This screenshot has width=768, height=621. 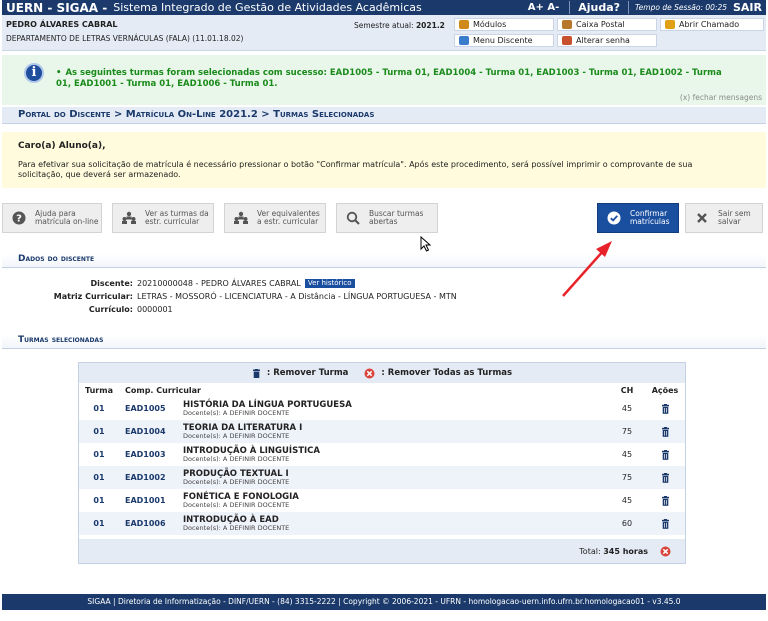 I want to click on confirm-enrollment-button: Confirmar matrículas, so click(x=638, y=218).